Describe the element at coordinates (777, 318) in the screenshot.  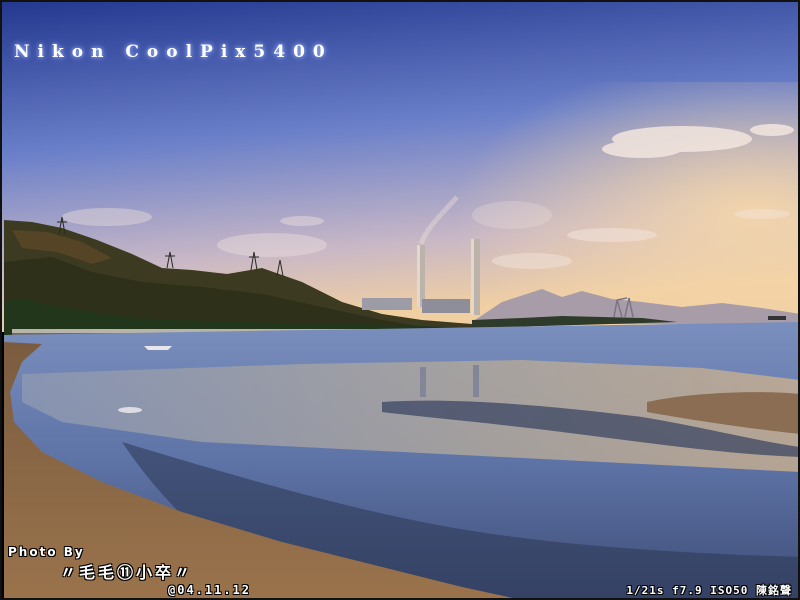
I see `ship` at that location.